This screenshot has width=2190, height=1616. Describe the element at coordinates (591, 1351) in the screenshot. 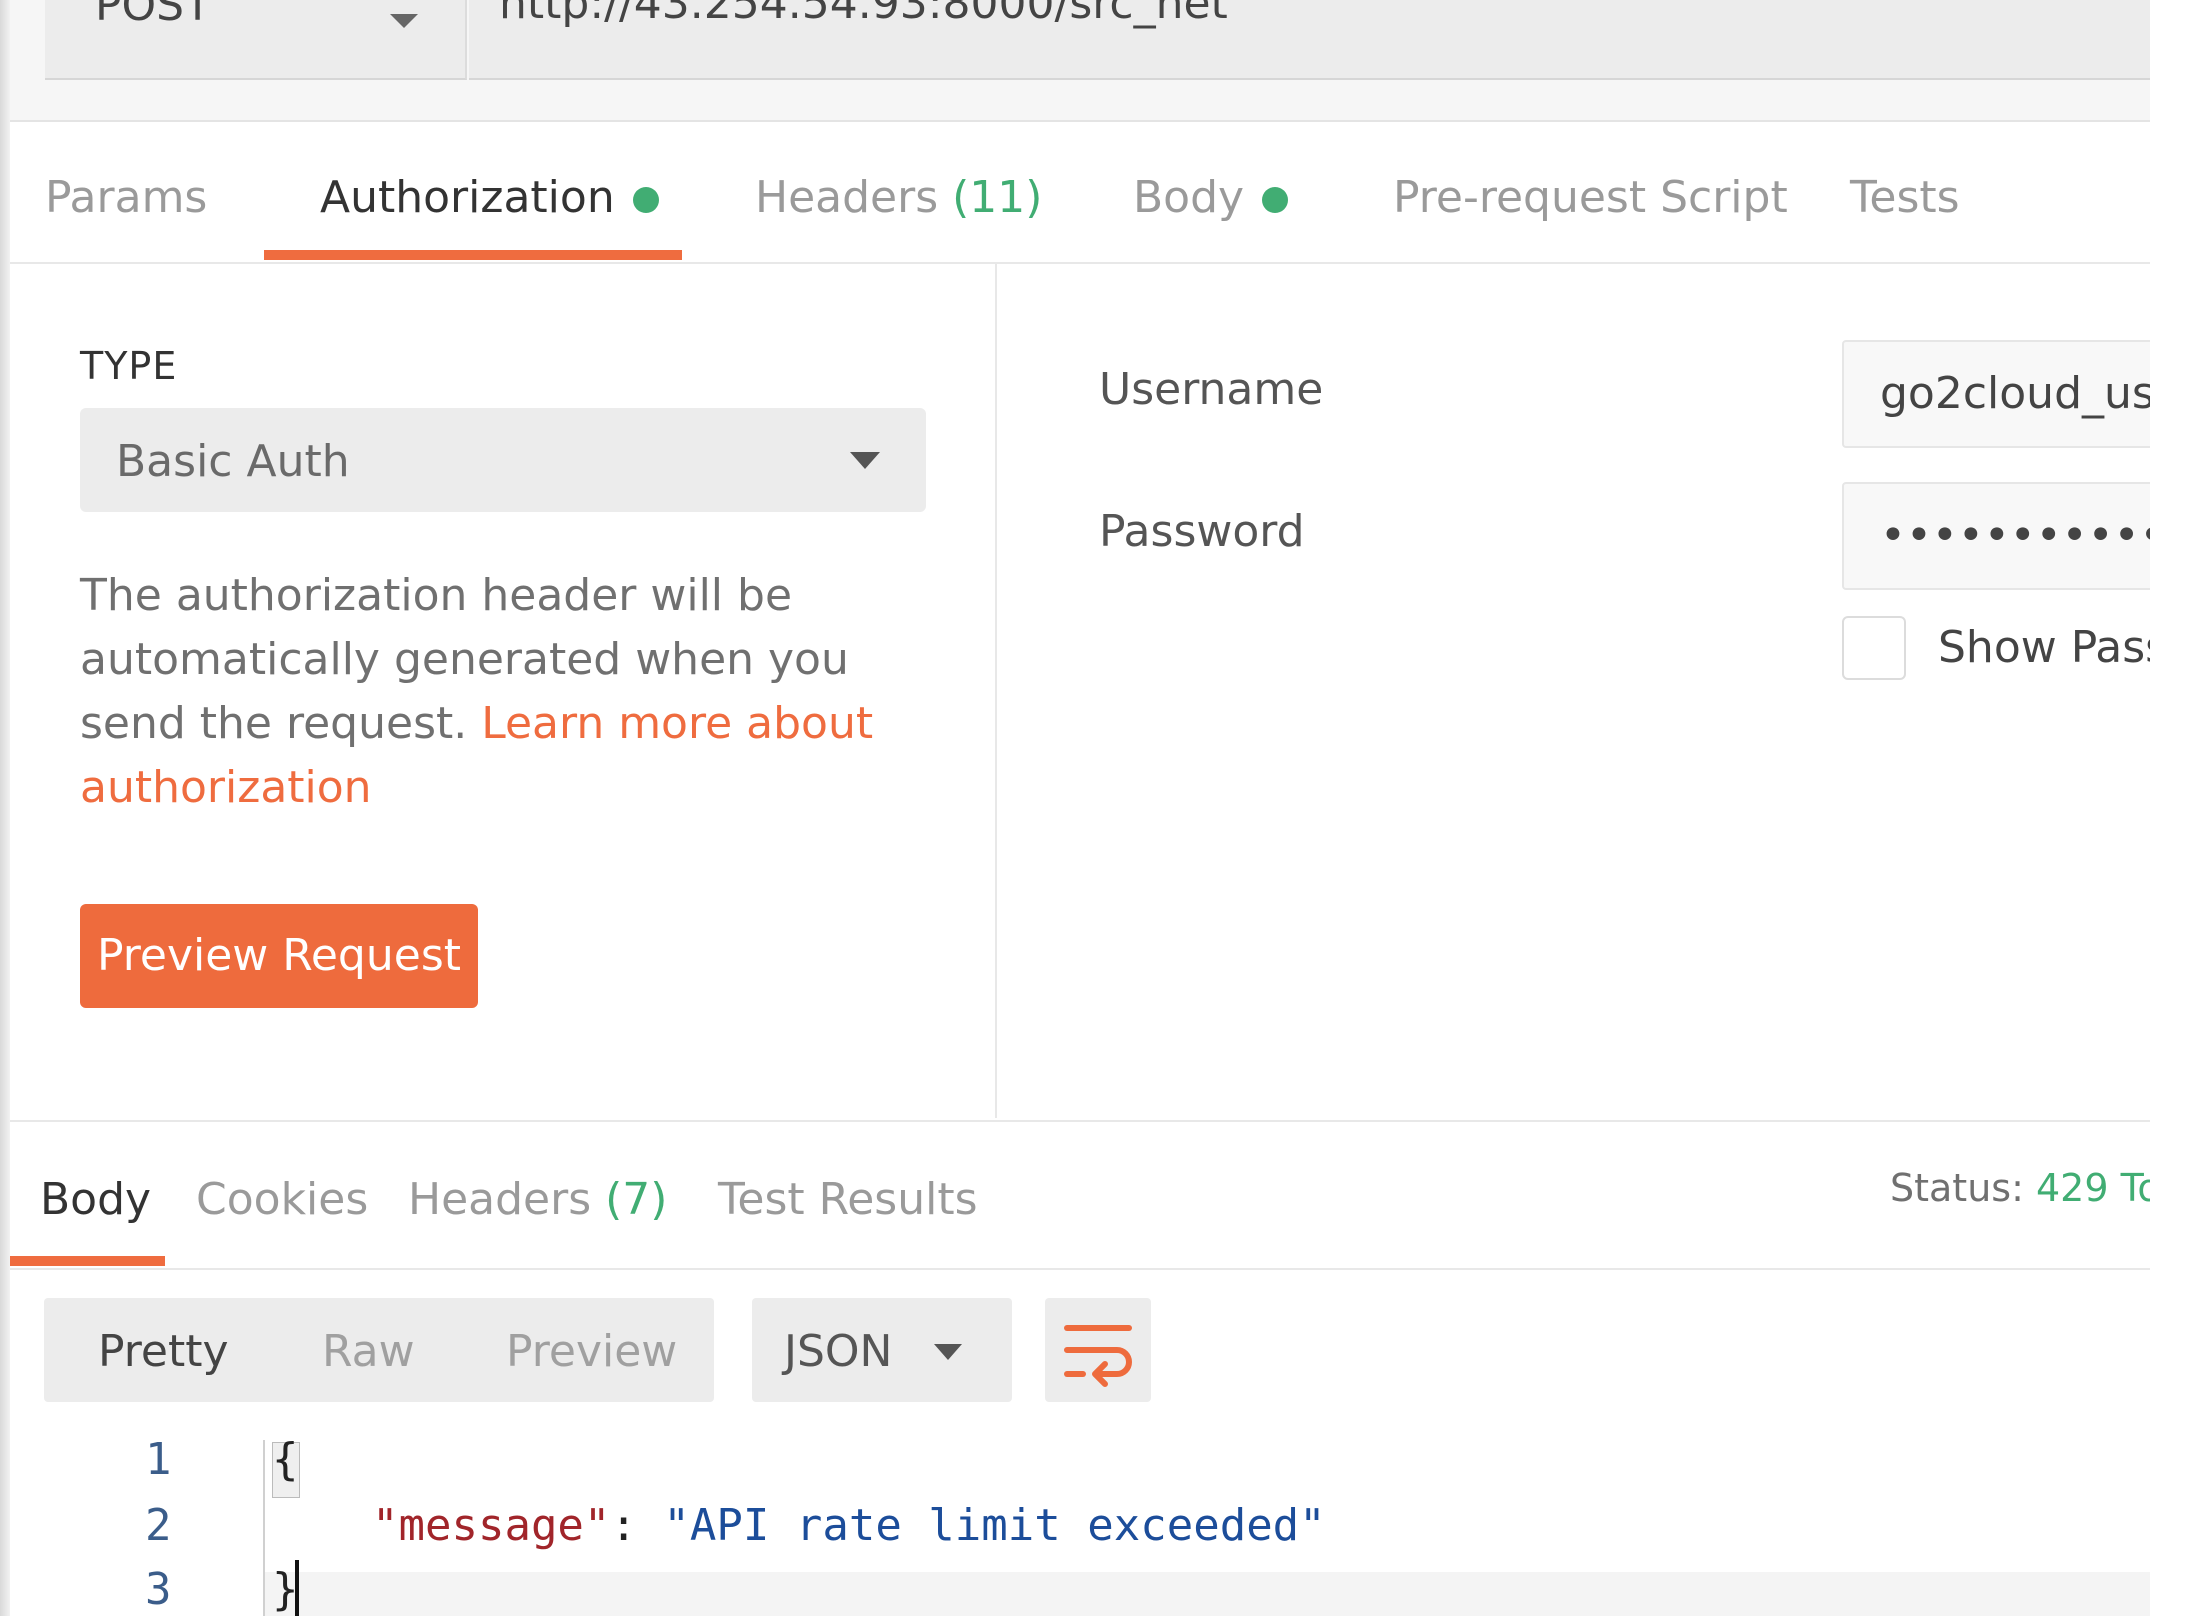

I see `format-preview: Preview` at that location.